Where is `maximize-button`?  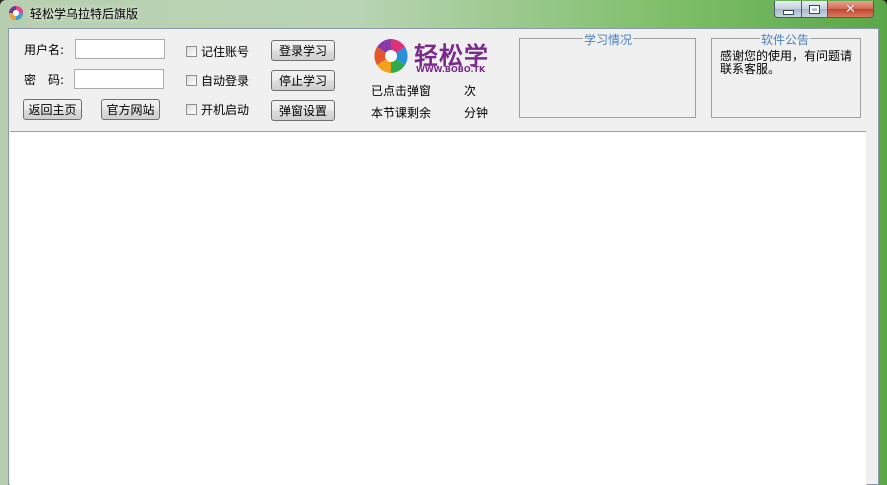
maximize-button is located at coordinates (814, 9).